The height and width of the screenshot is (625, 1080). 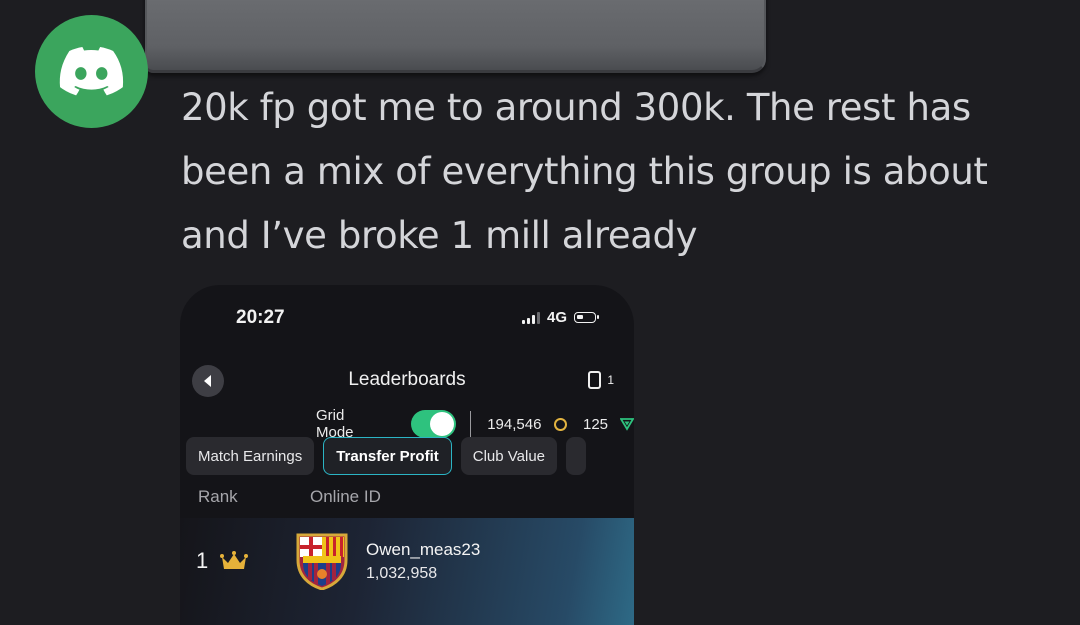 What do you see at coordinates (433, 424) in the screenshot?
I see `grid-mode-toggle` at bounding box center [433, 424].